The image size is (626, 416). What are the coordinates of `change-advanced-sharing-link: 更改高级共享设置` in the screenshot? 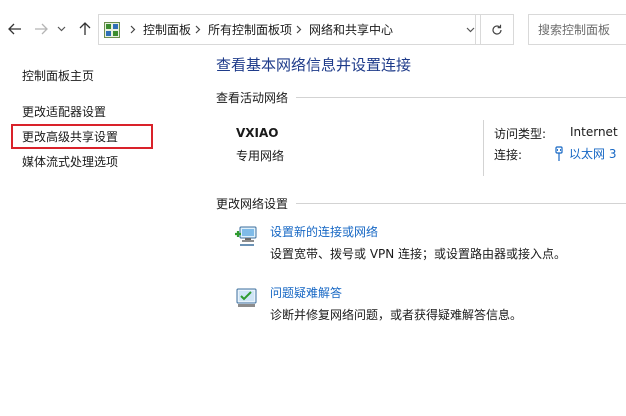 It's located at (70, 136).